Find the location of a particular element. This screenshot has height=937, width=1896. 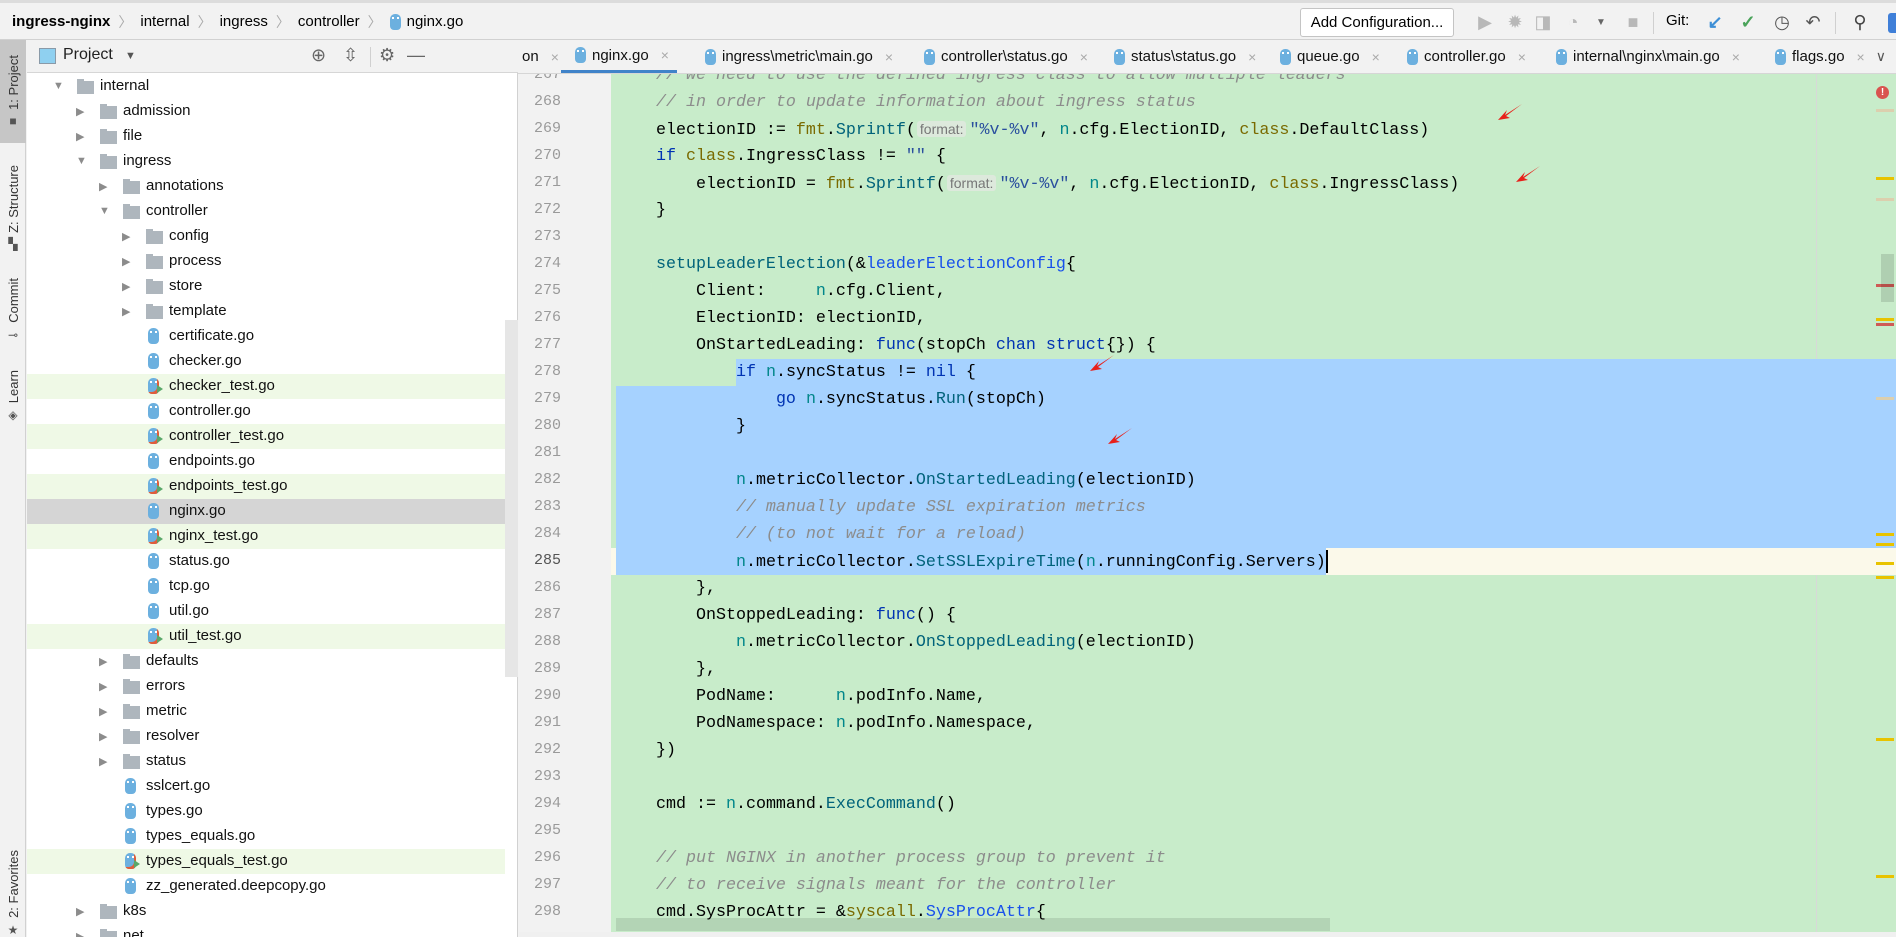

line-number: 278 is located at coordinates (540, 371).